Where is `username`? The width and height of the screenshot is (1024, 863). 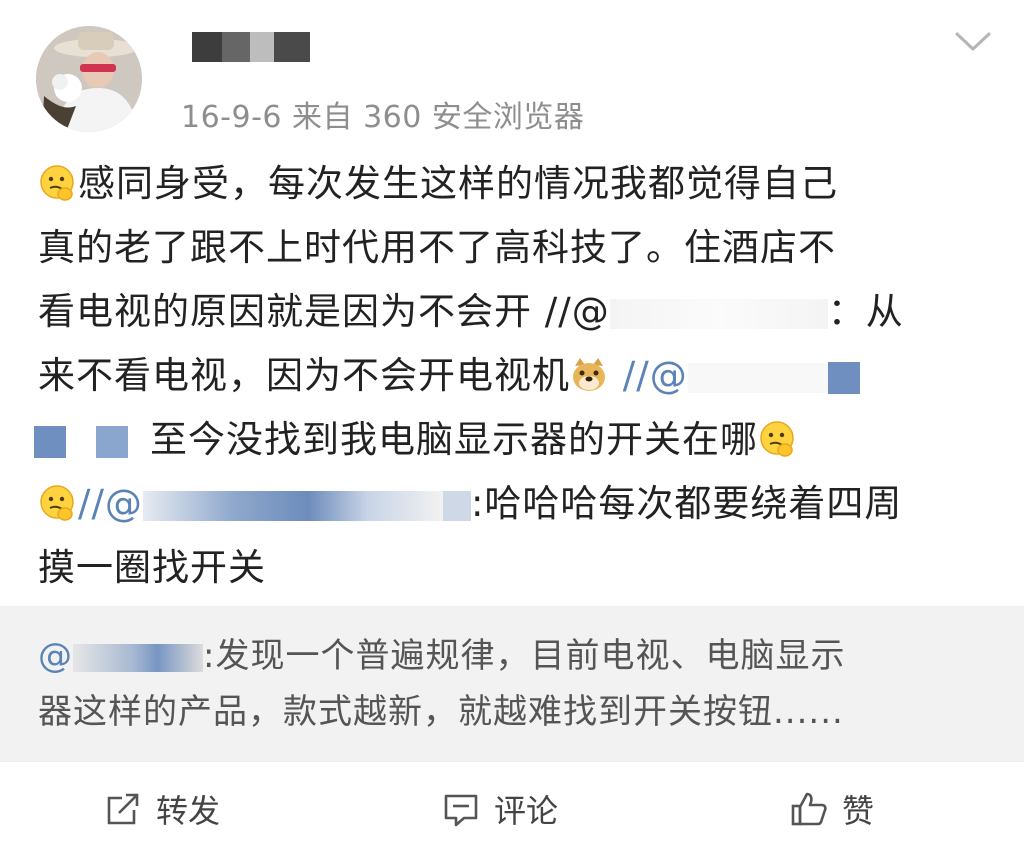
username is located at coordinates (251, 47).